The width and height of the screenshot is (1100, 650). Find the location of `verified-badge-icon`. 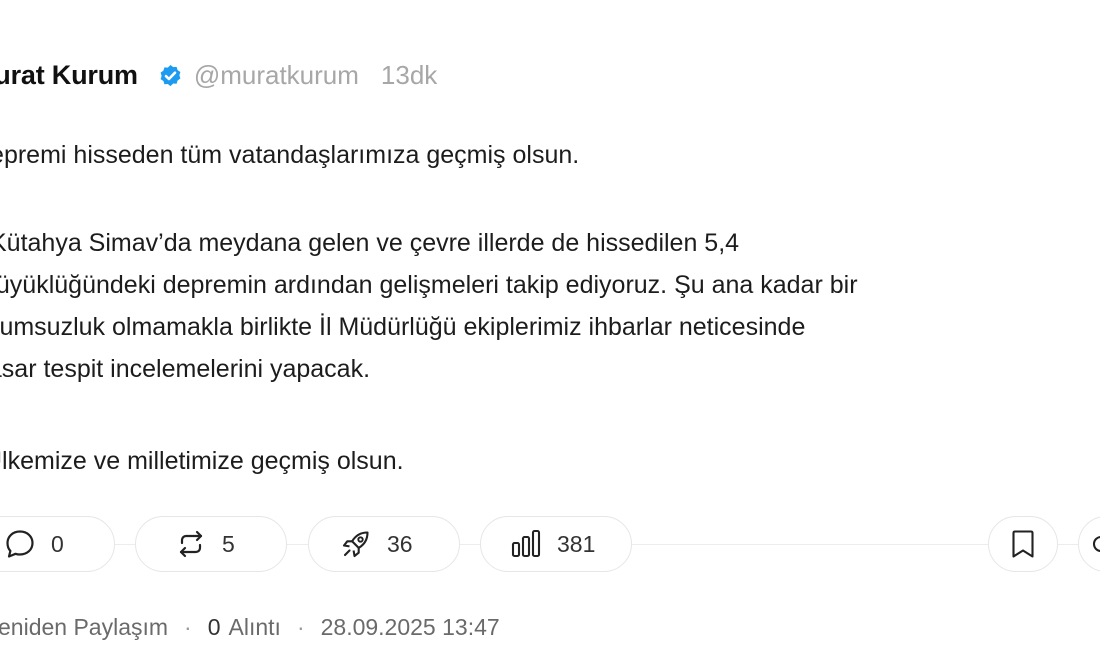

verified-badge-icon is located at coordinates (170, 75).